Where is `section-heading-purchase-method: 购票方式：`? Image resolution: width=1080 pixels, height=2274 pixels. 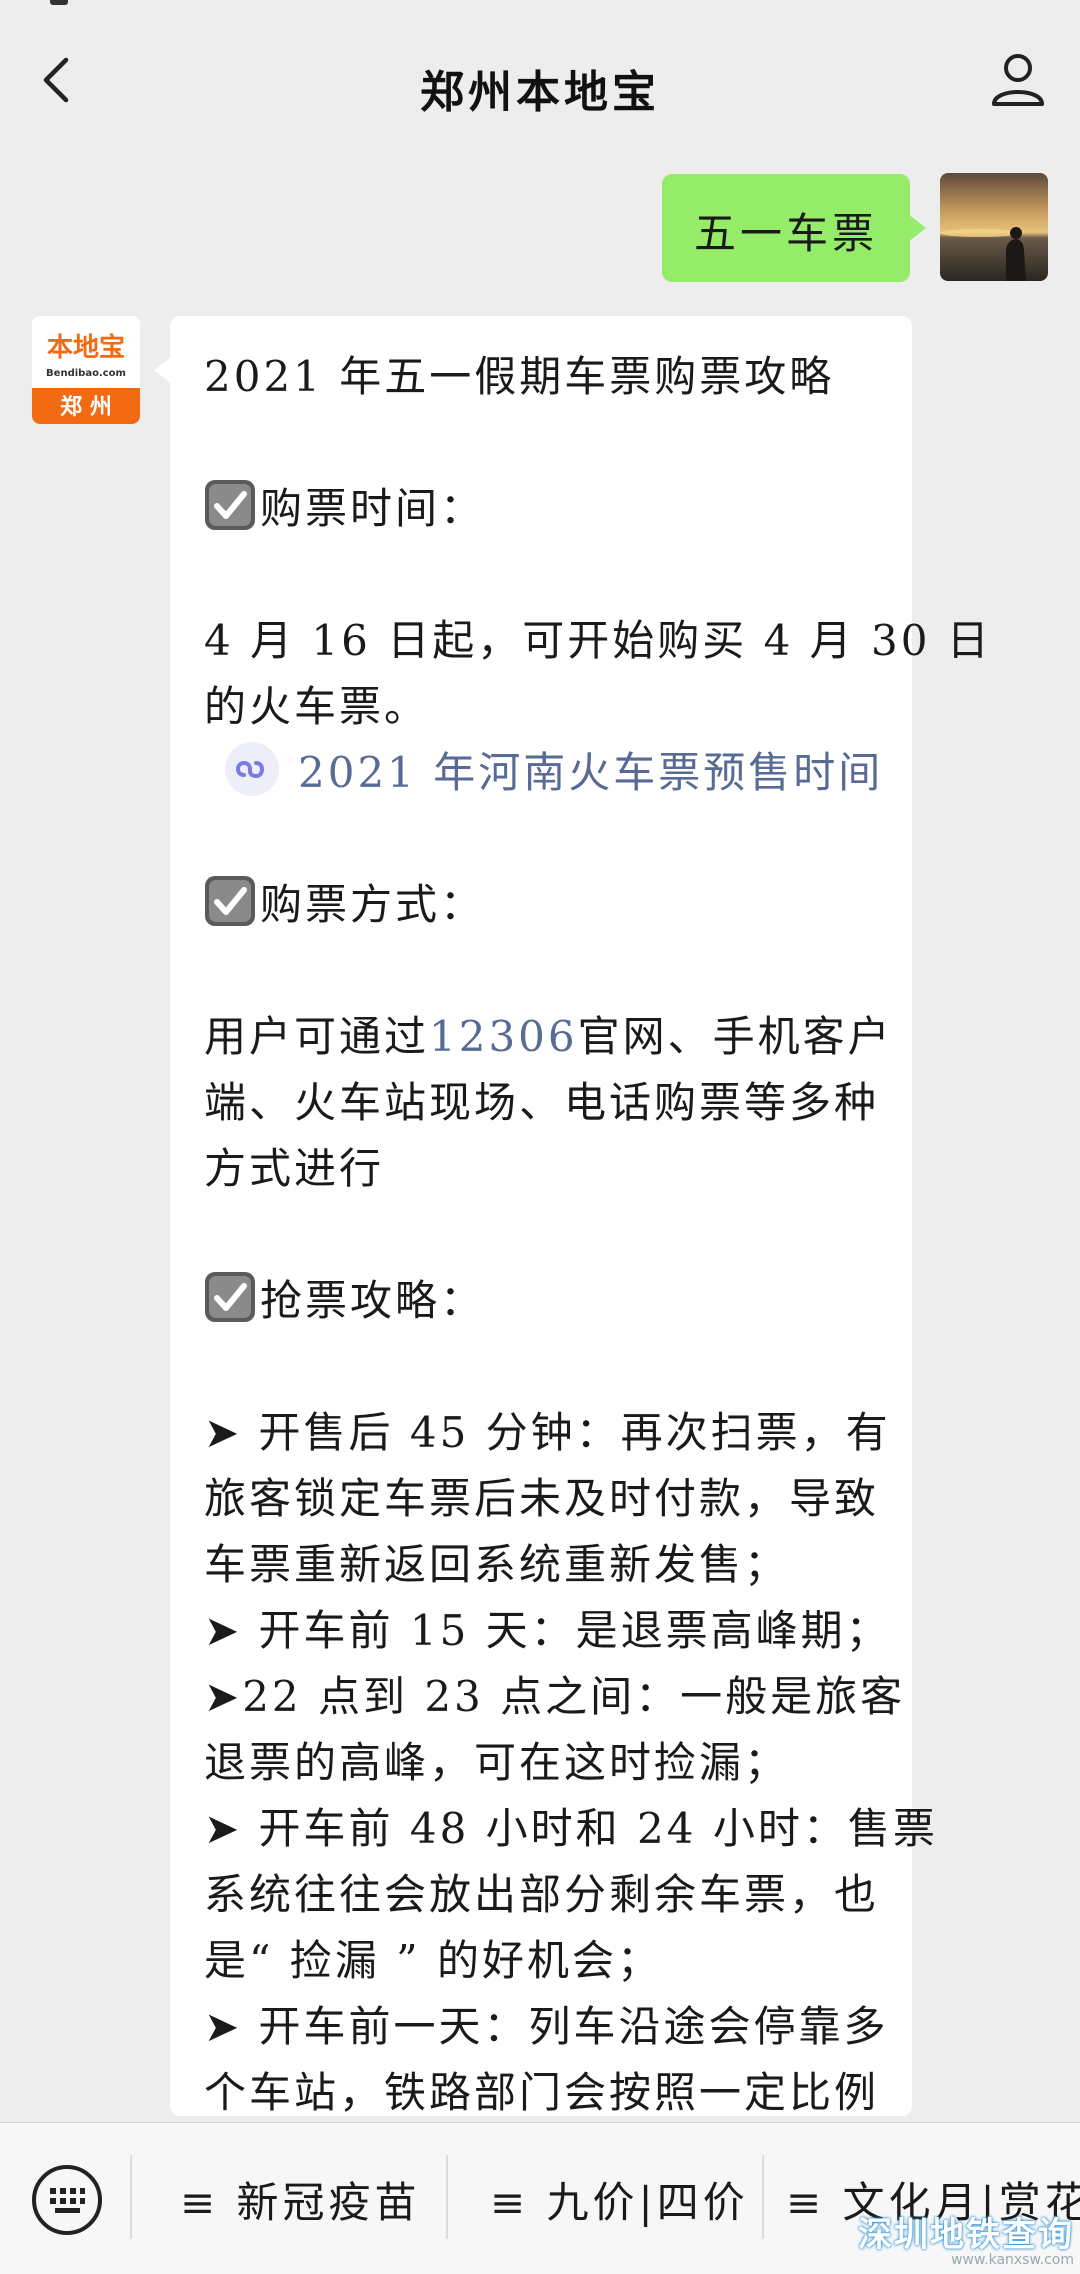
section-heading-purchase-method: 购票方式： is located at coordinates (344, 905).